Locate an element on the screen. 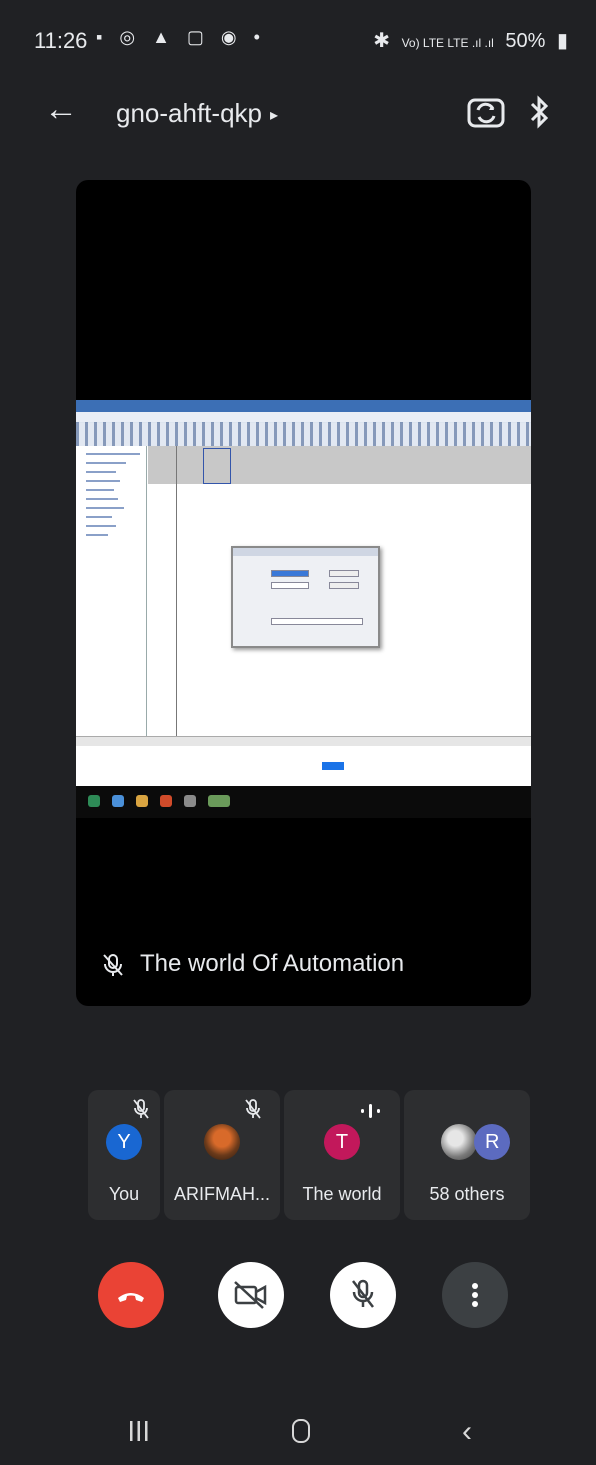 The width and height of the screenshot is (596, 1465). avatar: Y is located at coordinates (124, 1142).